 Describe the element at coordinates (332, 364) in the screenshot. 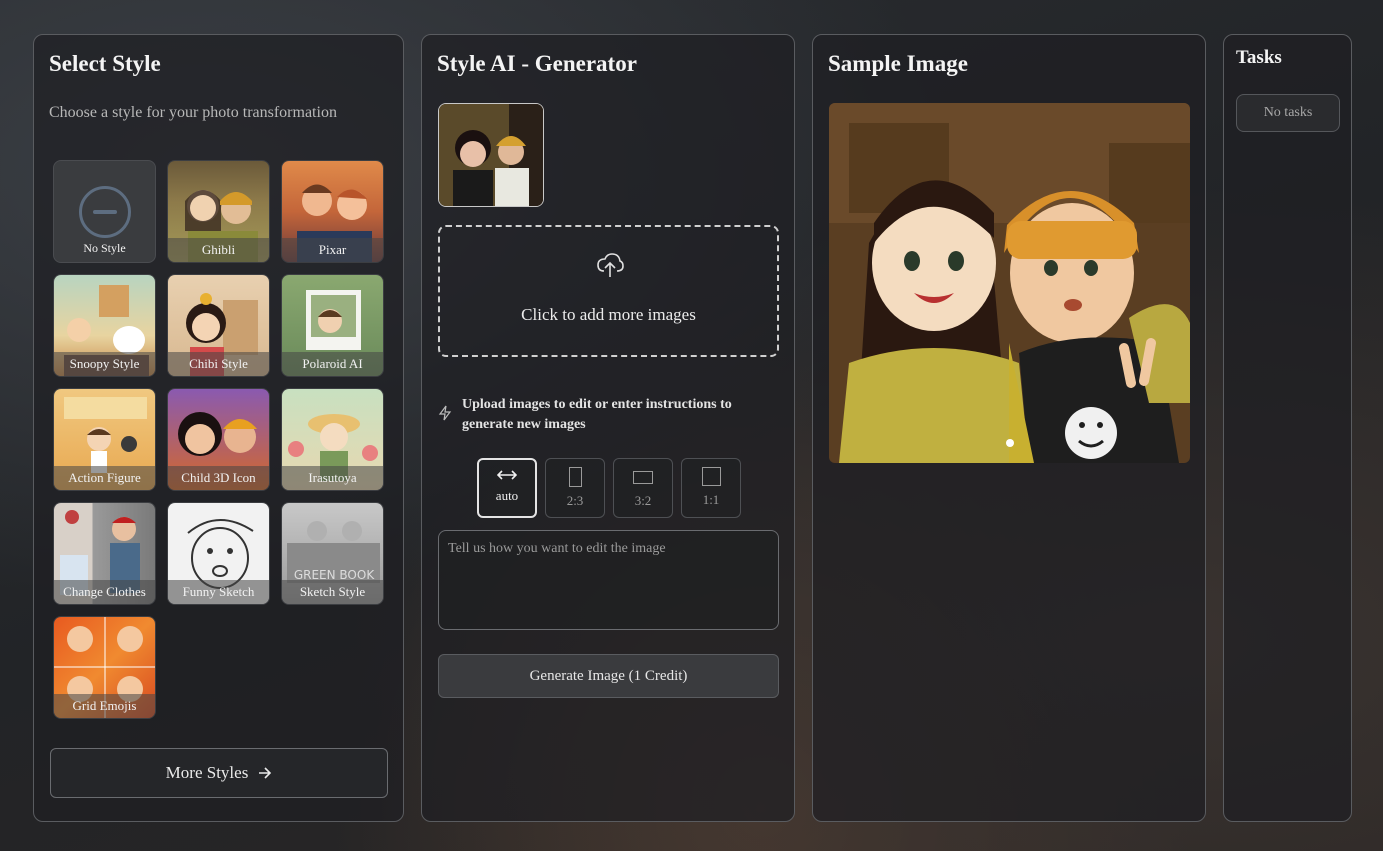

I see `style-label: Polaroid AI` at that location.